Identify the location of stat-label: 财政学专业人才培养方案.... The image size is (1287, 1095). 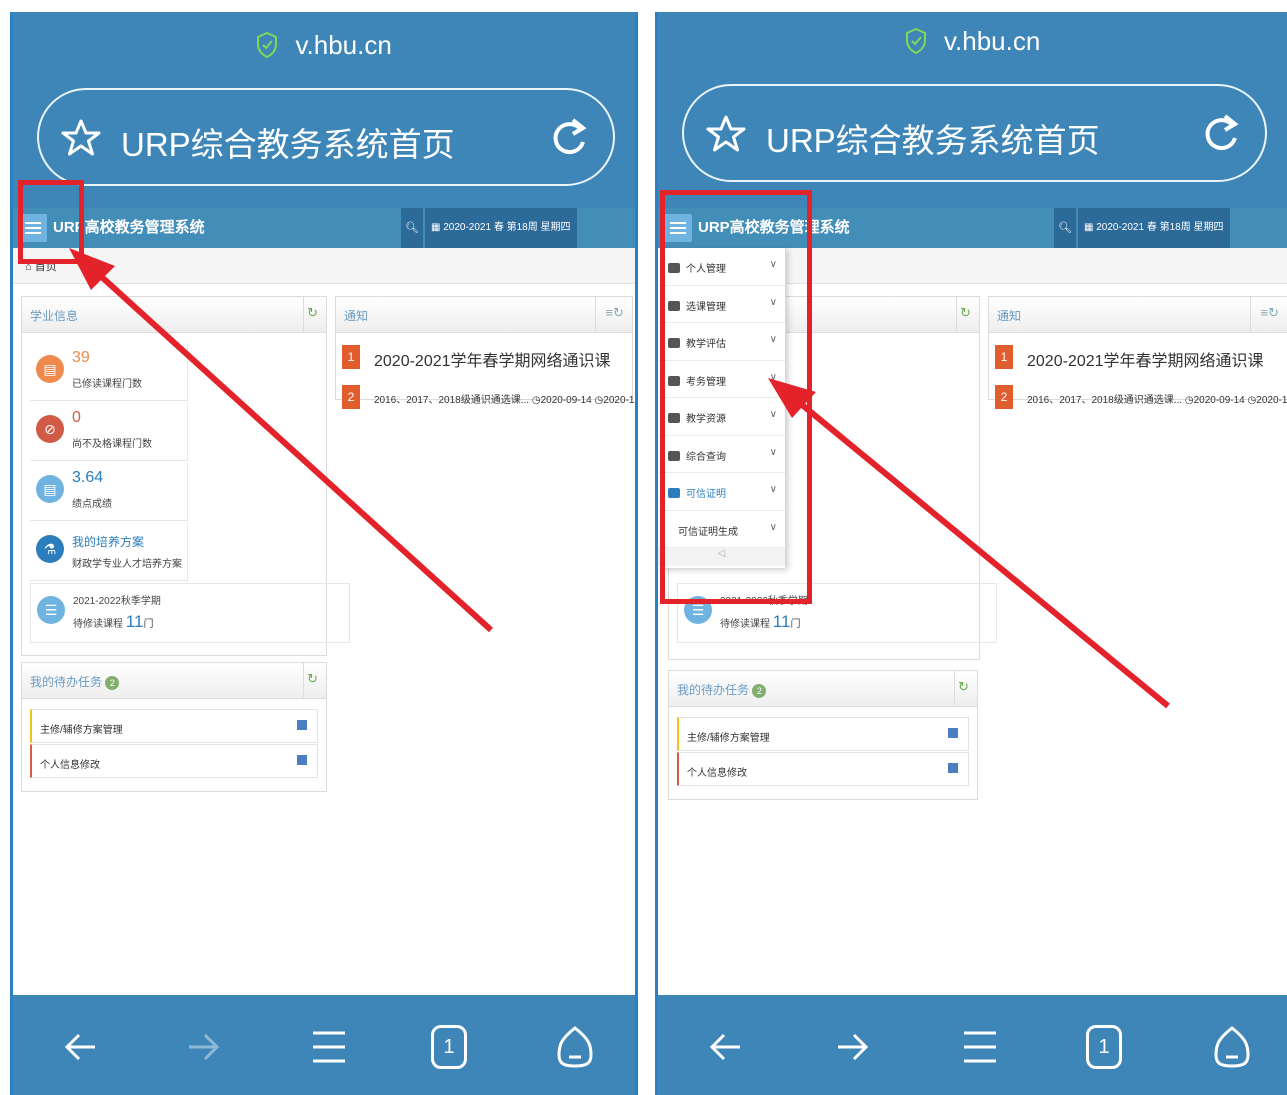
(127, 564).